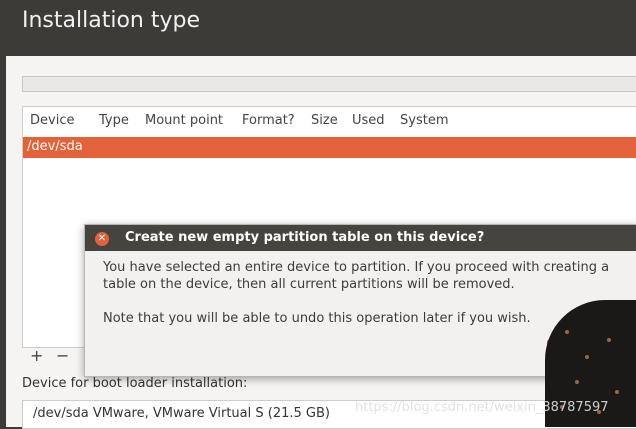 Image resolution: width=636 pixels, height=429 pixels. I want to click on partition-tools: + −, so click(52, 356).